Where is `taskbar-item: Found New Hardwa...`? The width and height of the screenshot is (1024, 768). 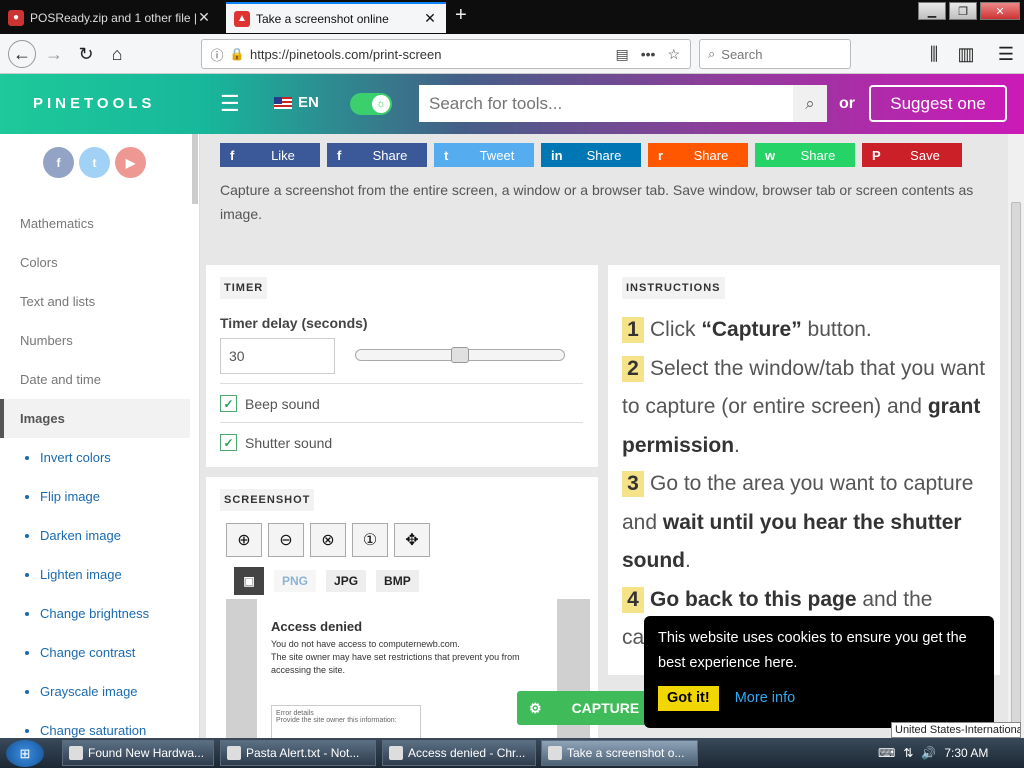
taskbar-item: Found New Hardwa... is located at coordinates (138, 753).